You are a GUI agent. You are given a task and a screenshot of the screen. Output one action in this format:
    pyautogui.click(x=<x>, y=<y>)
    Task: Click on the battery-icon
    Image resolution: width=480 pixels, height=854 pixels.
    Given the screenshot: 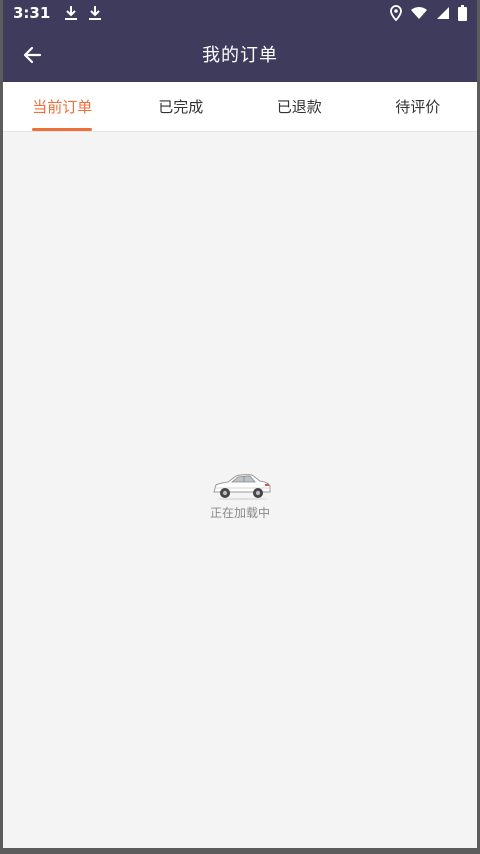 What is the action you would take?
    pyautogui.click(x=462, y=13)
    